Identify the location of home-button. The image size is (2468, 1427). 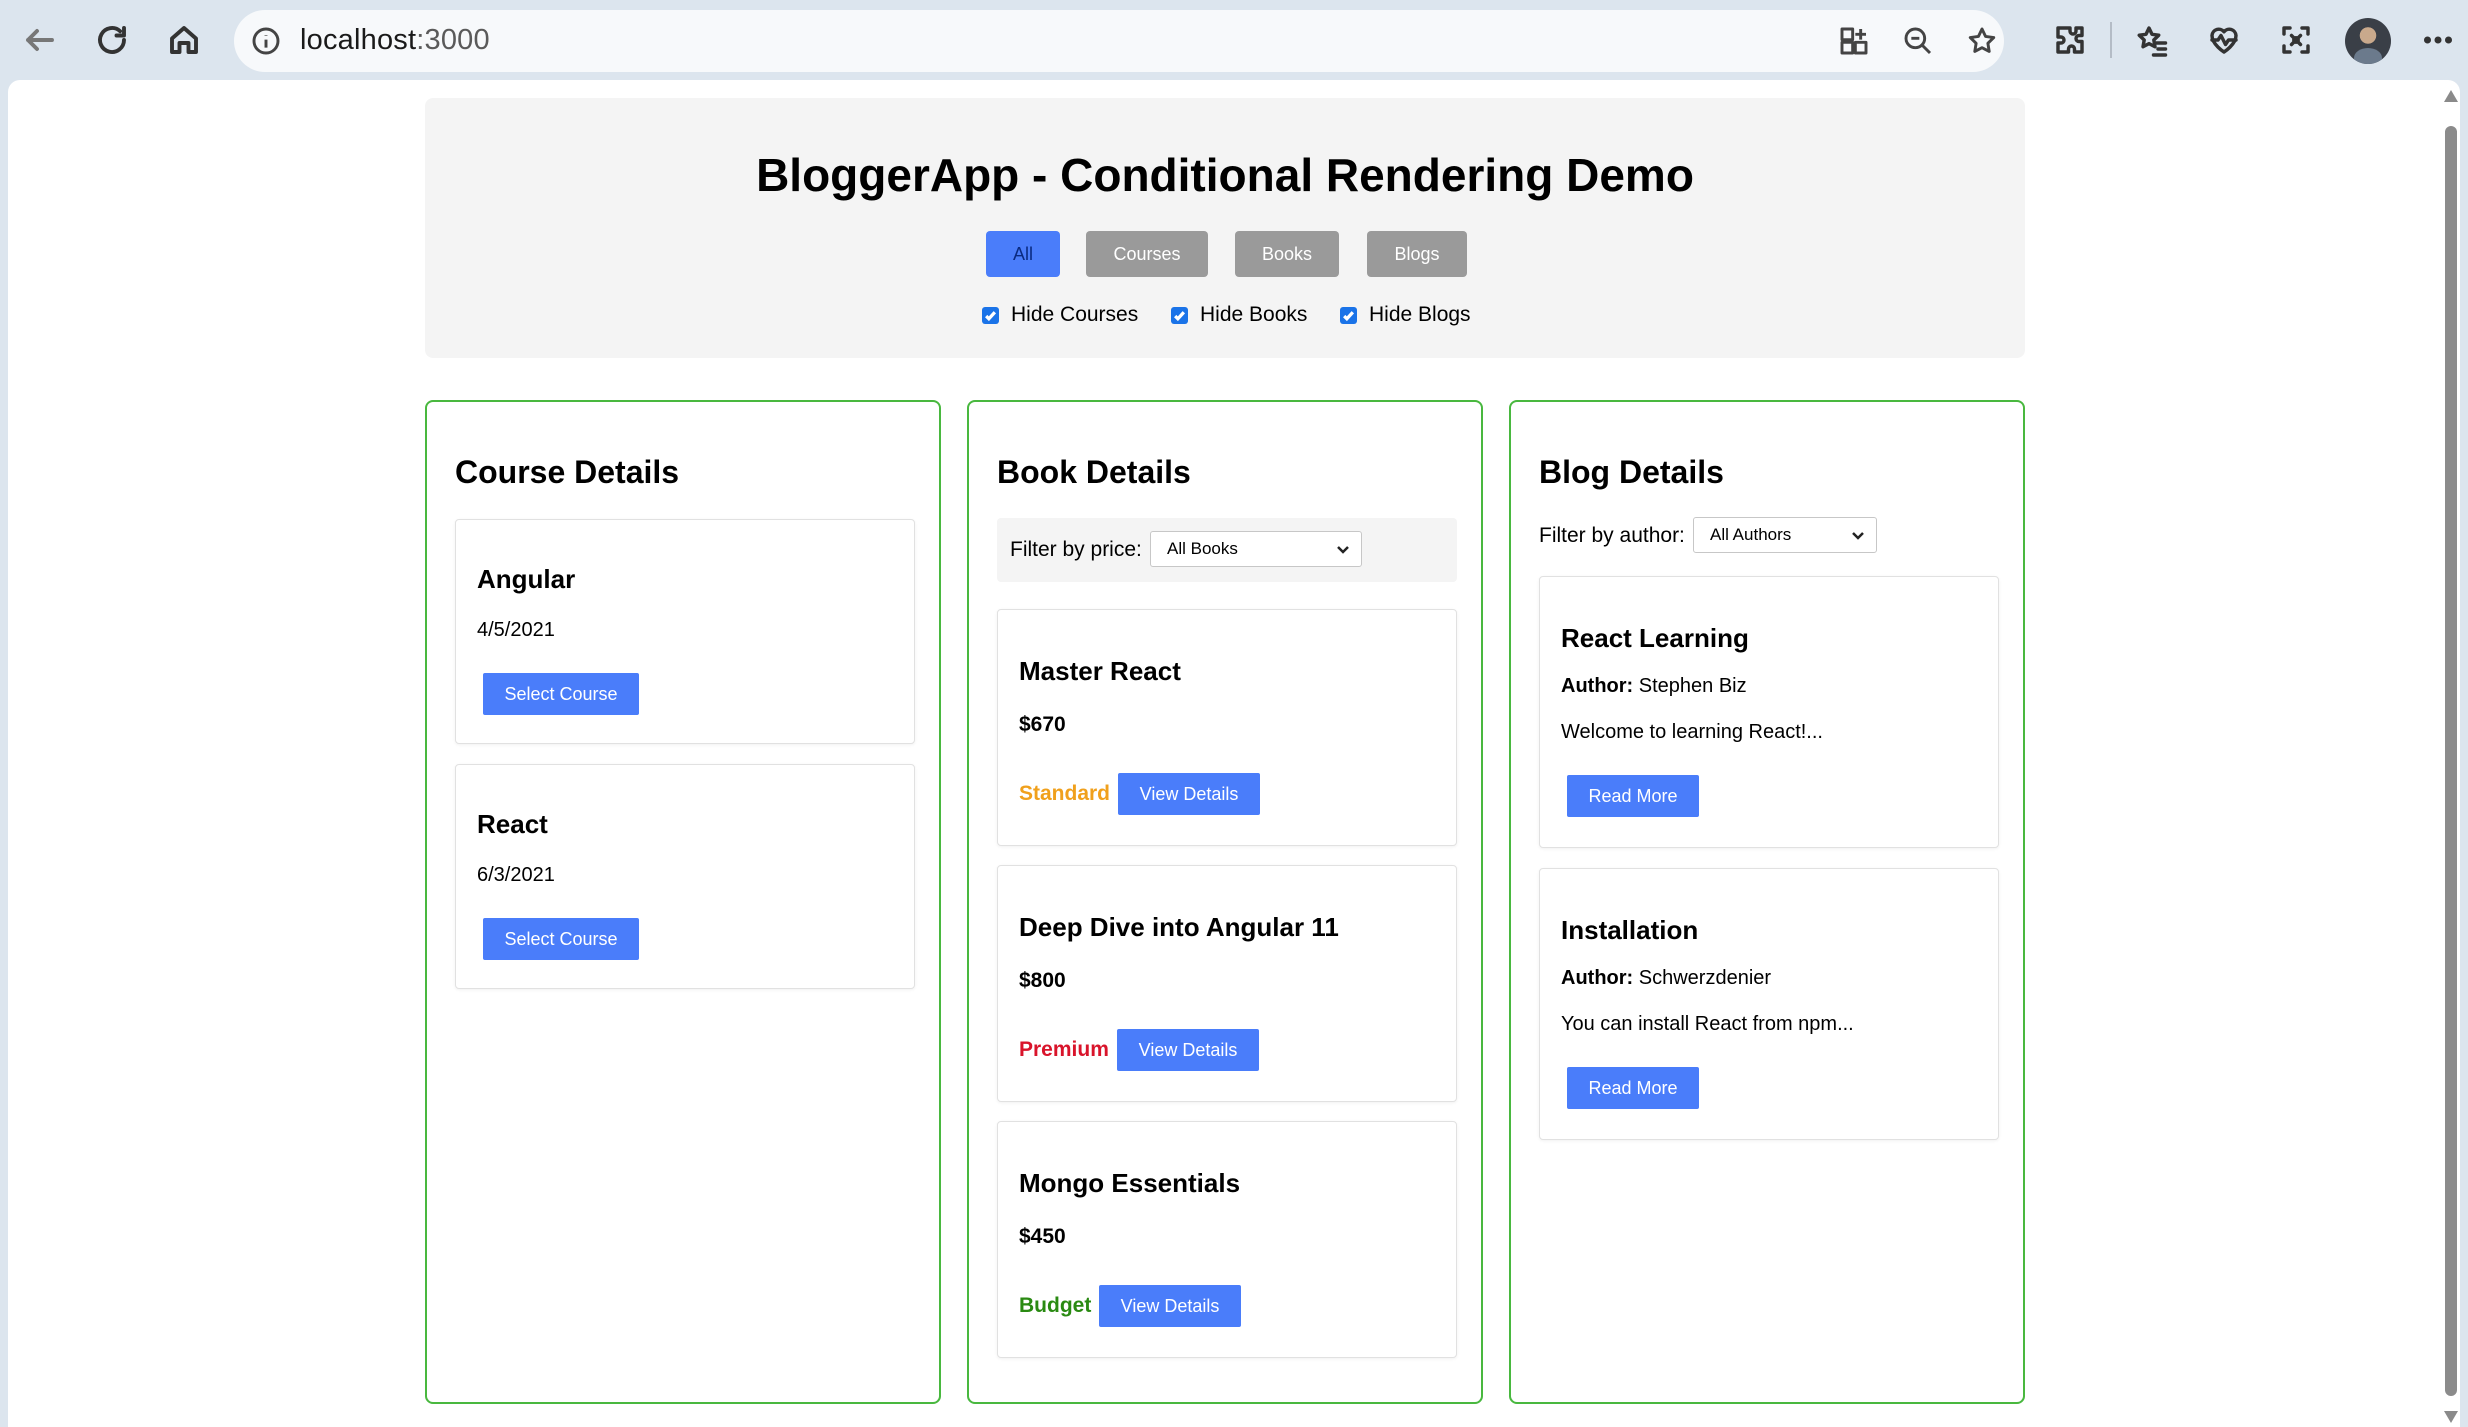
(184, 40).